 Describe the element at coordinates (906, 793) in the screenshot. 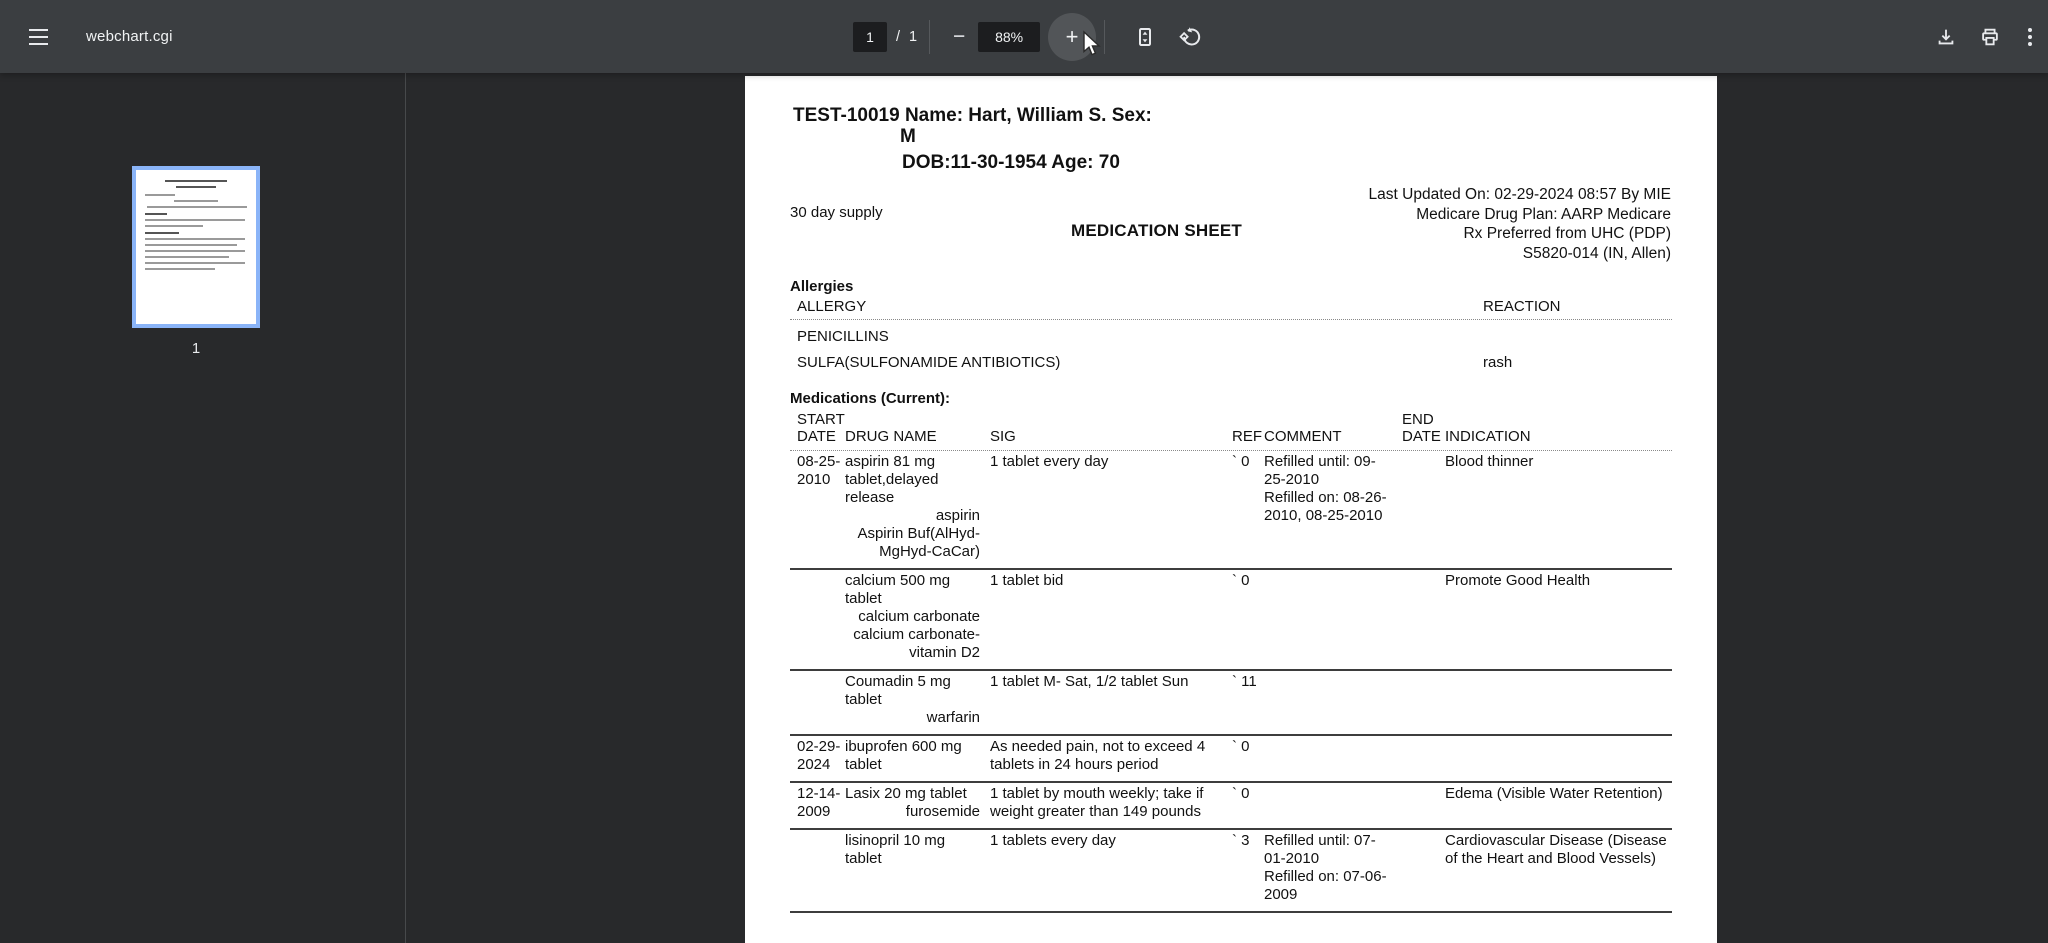

I see `med-drug-name: Lasix 20 mg tablet` at that location.